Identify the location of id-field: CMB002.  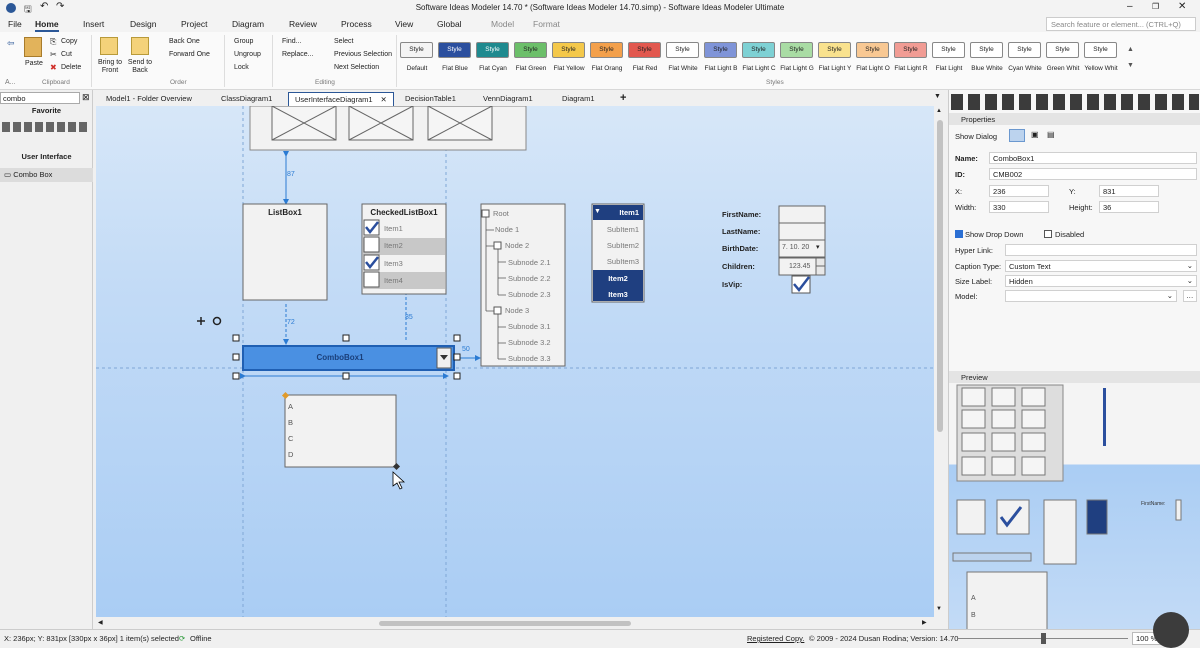
(1093, 174).